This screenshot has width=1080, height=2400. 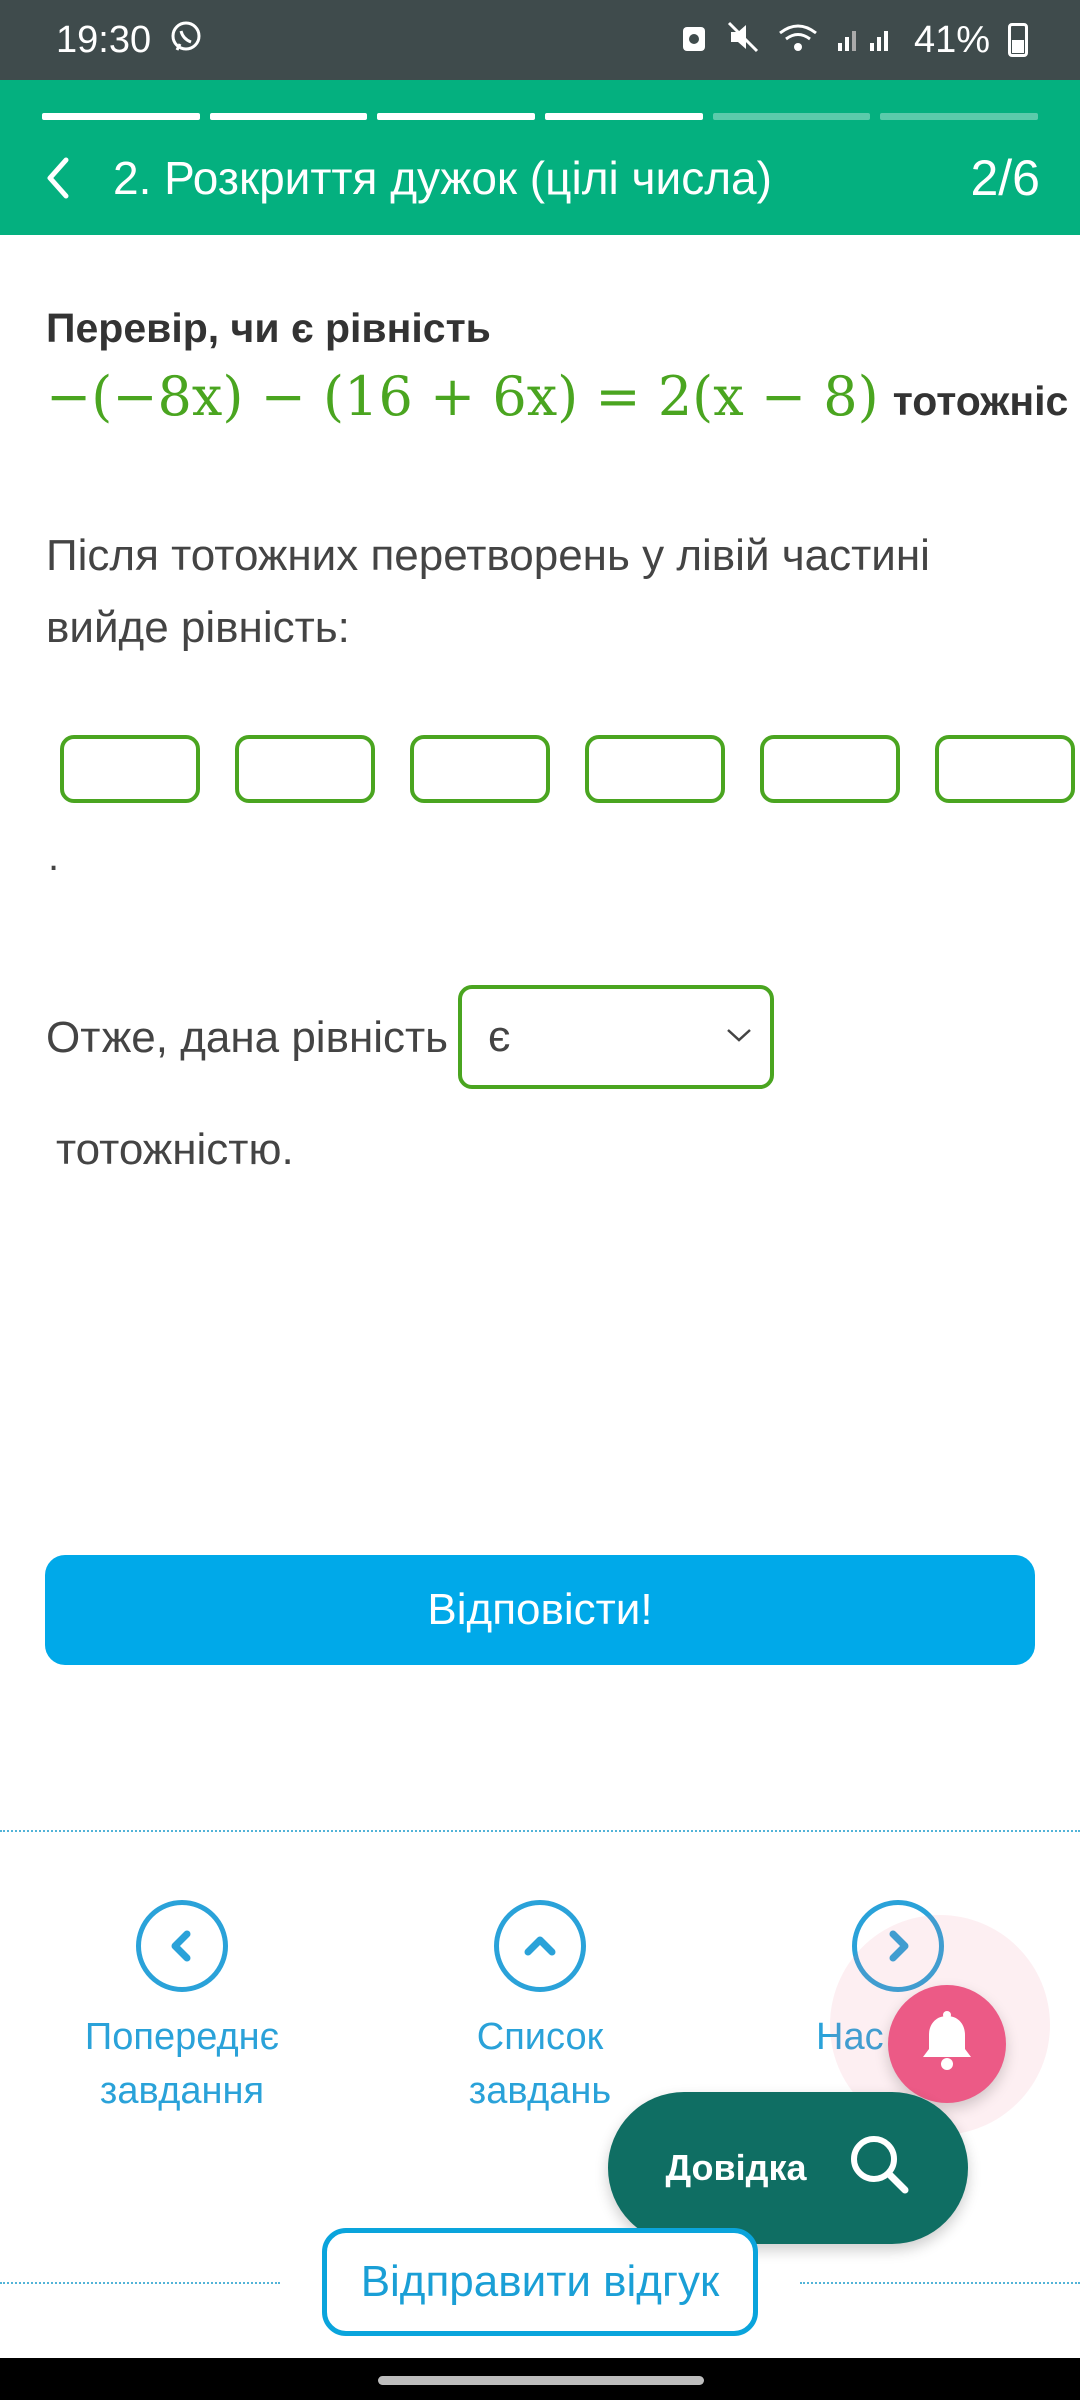 What do you see at coordinates (540, 1610) in the screenshot?
I see `submit-button: Відповісти!` at bounding box center [540, 1610].